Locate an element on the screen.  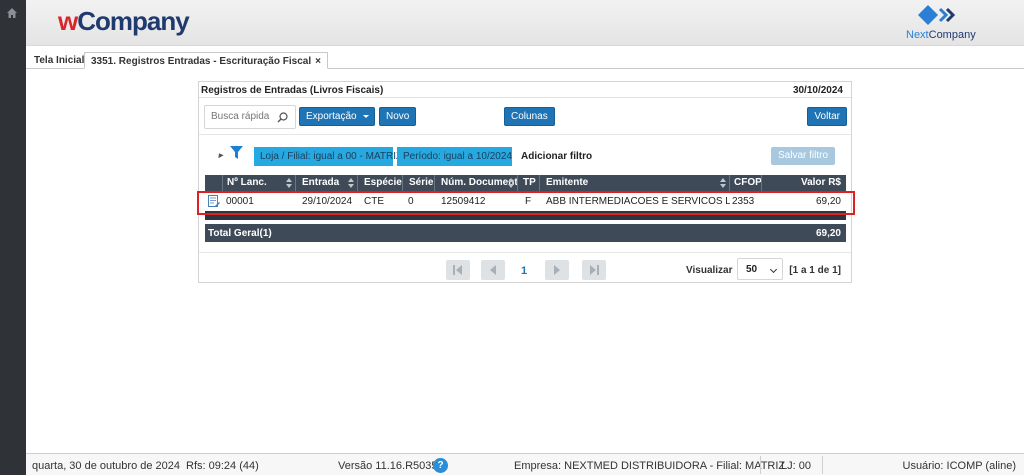
col-header-valor: Valor R$ is located at coordinates (804, 183).